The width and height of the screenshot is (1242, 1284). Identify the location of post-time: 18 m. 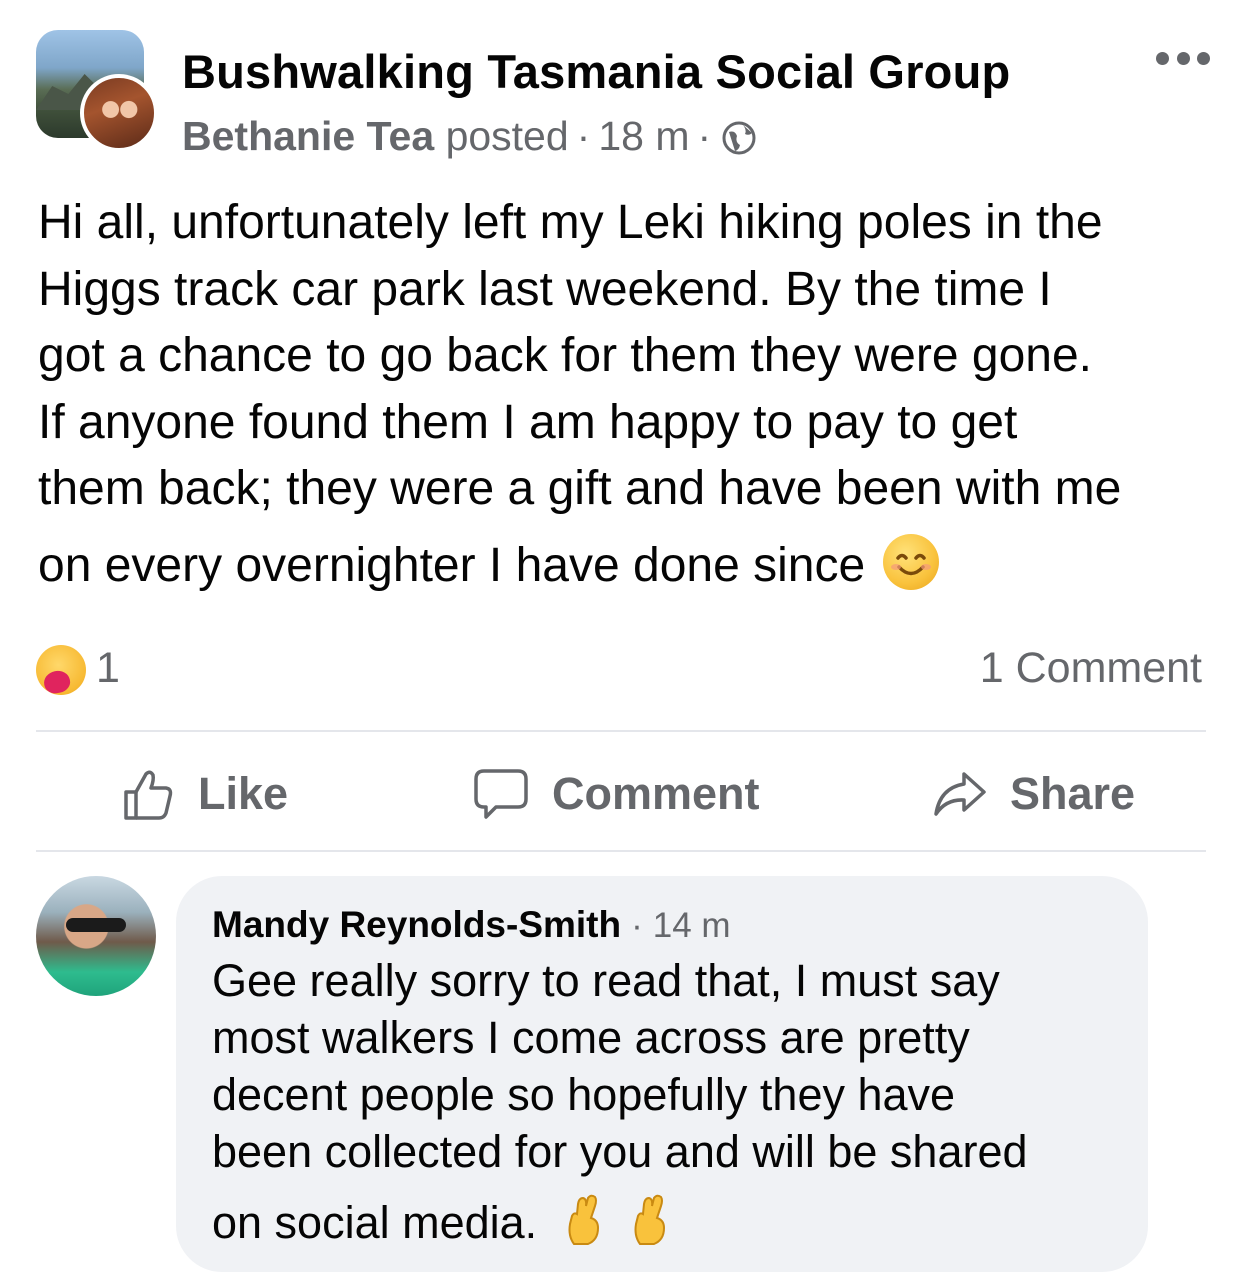
(643, 136).